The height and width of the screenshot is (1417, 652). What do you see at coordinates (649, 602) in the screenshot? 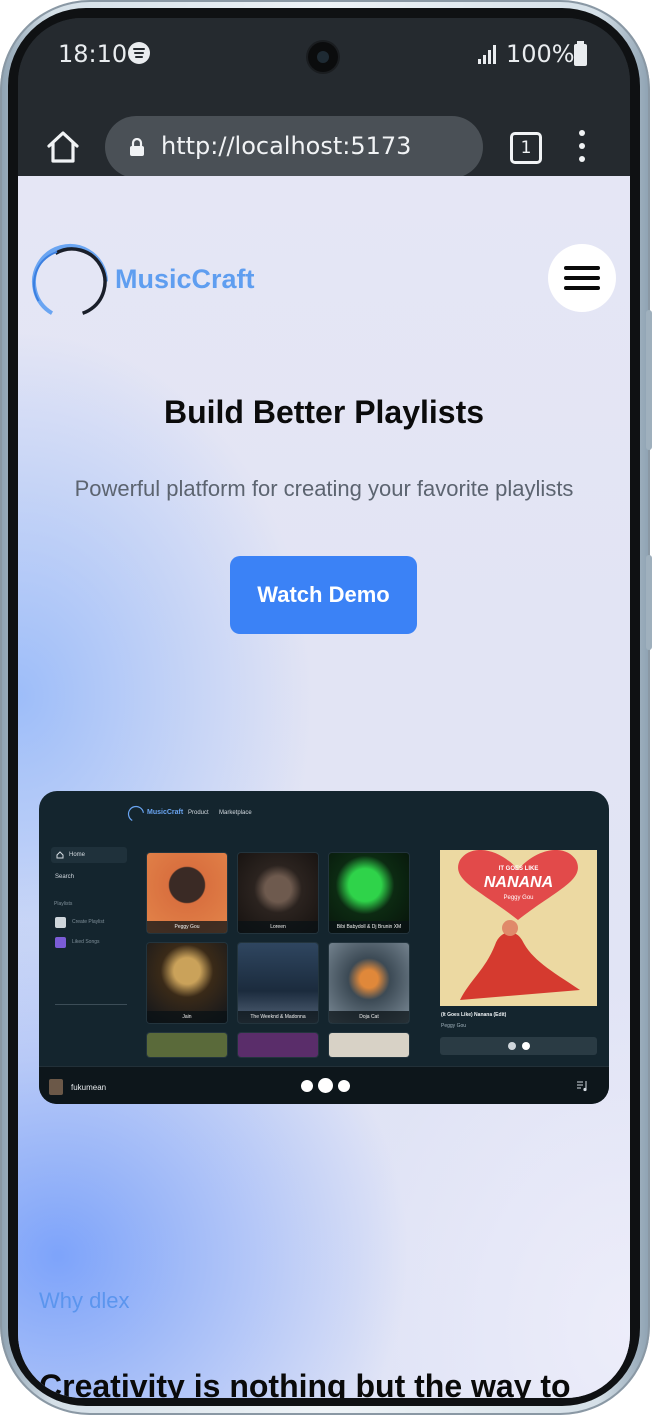
I see `power-button` at bounding box center [649, 602].